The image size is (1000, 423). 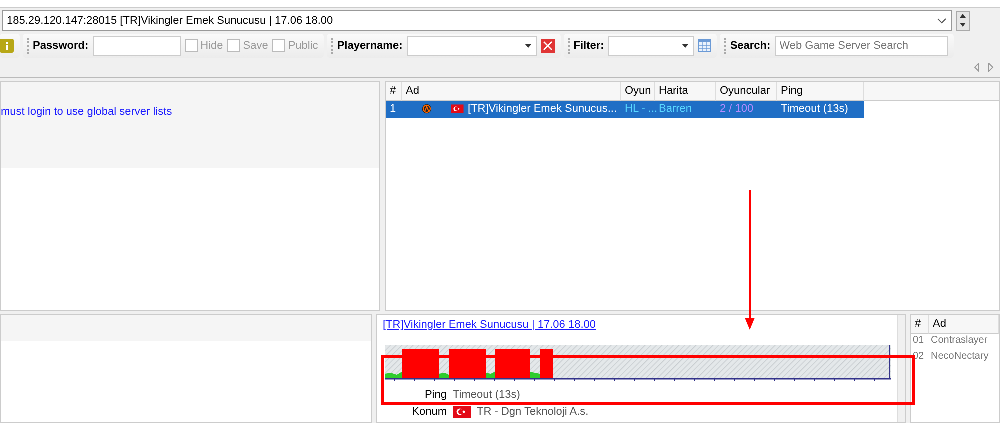 What do you see at coordinates (963, 25) in the screenshot?
I see `down-arrow-icon` at bounding box center [963, 25].